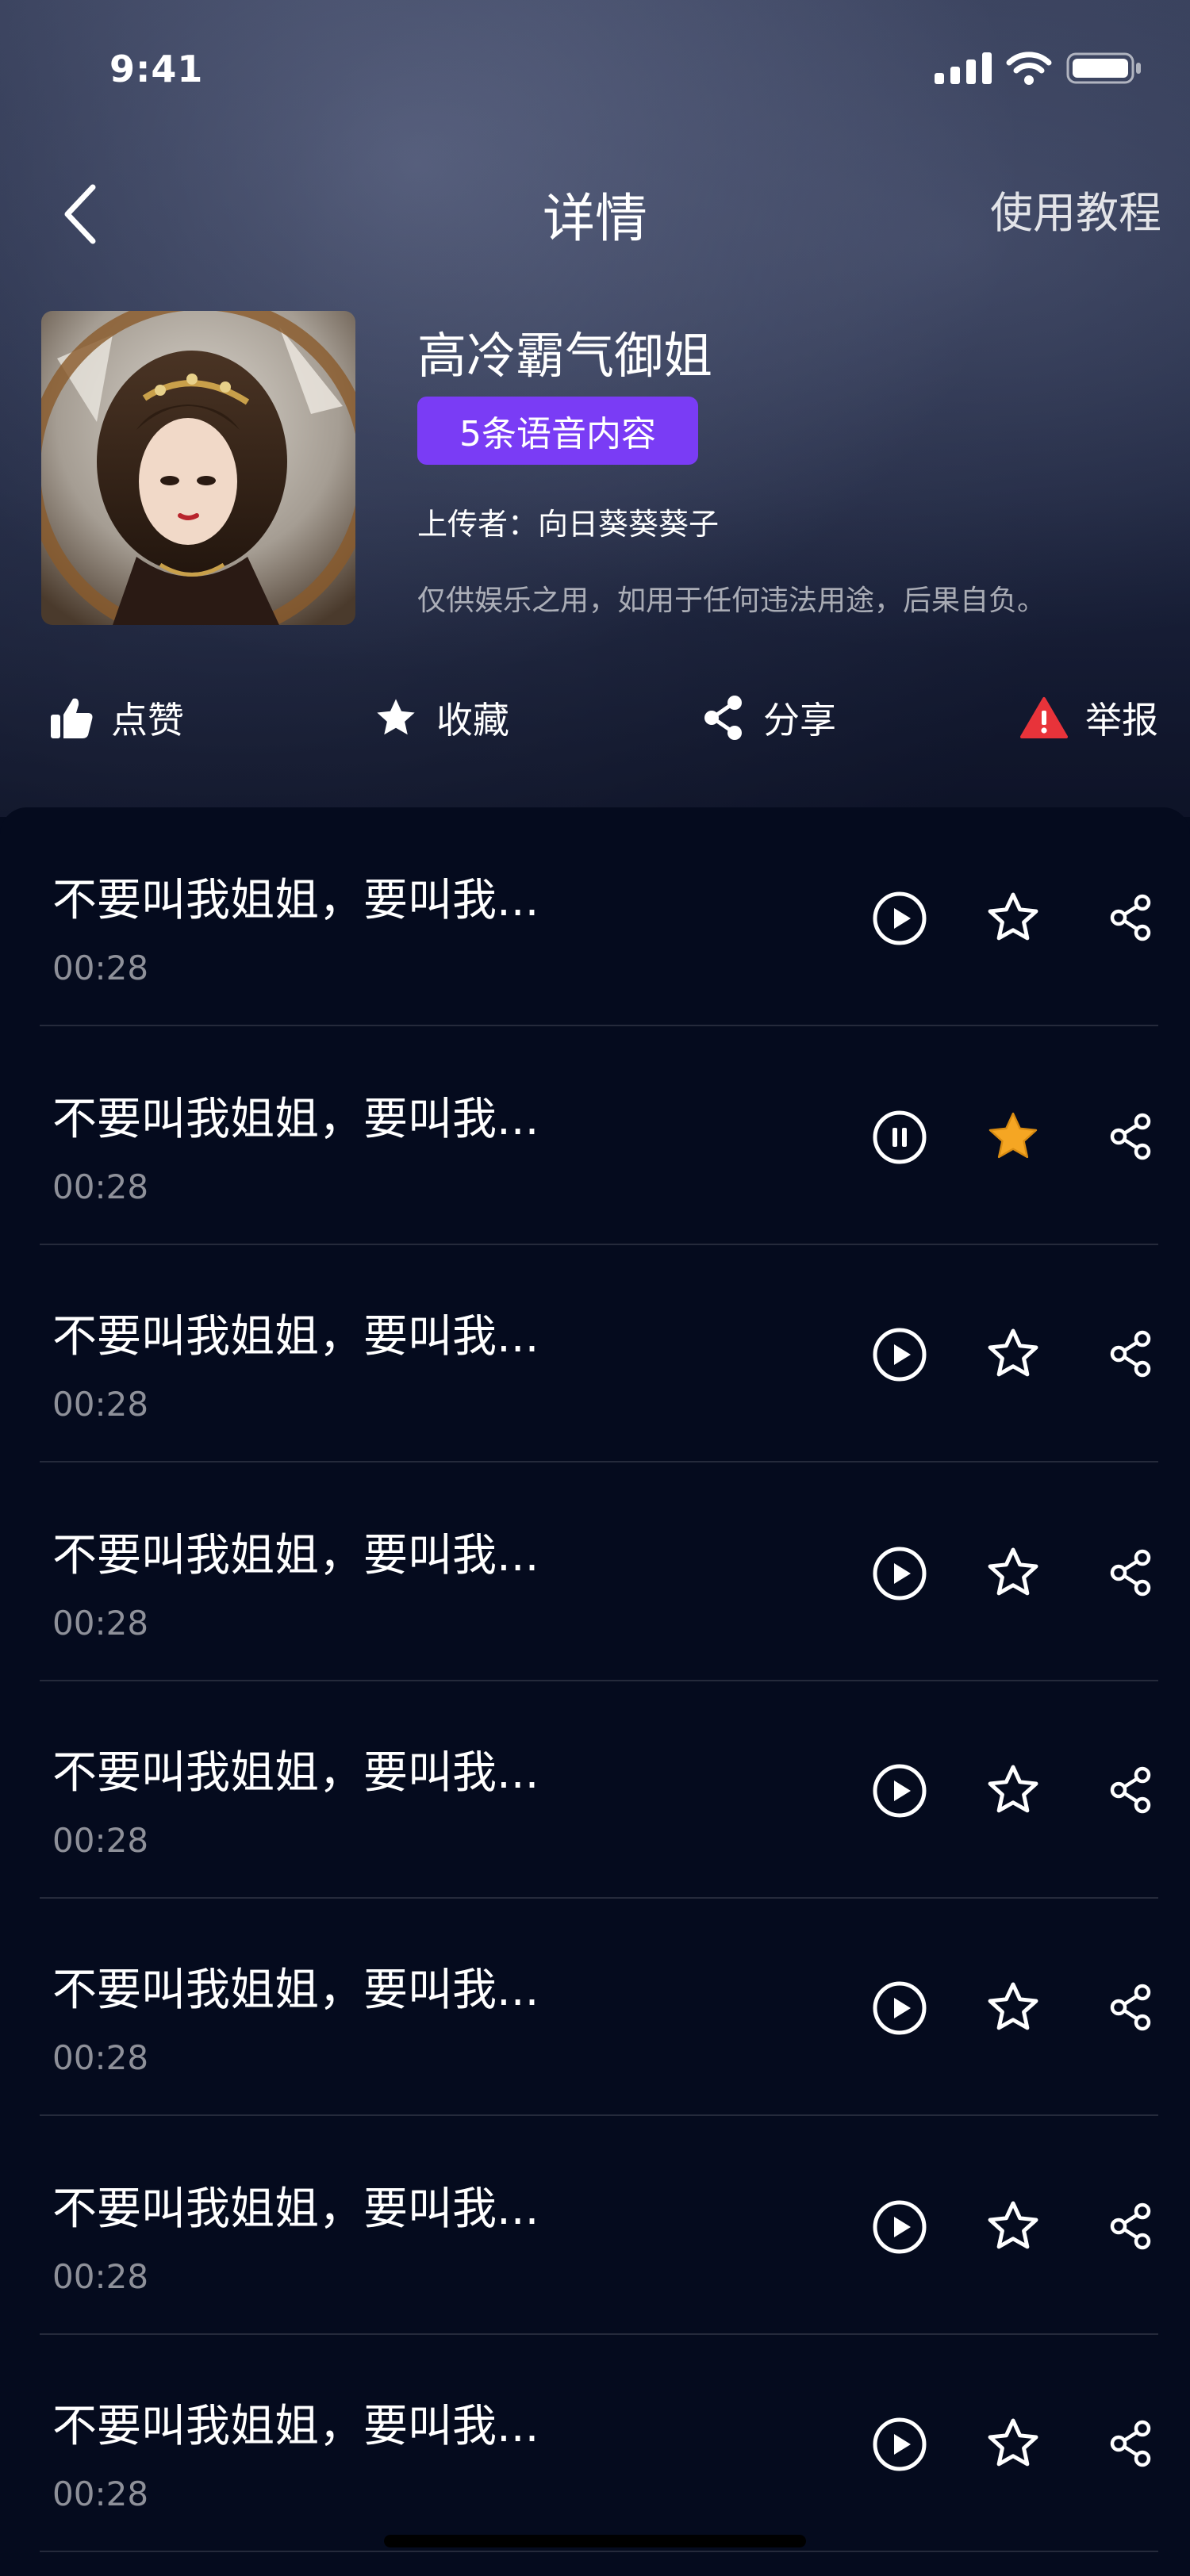 This screenshot has width=1190, height=2576. Describe the element at coordinates (557, 431) in the screenshot. I see `voice-count-badge: 5条语音内容` at that location.